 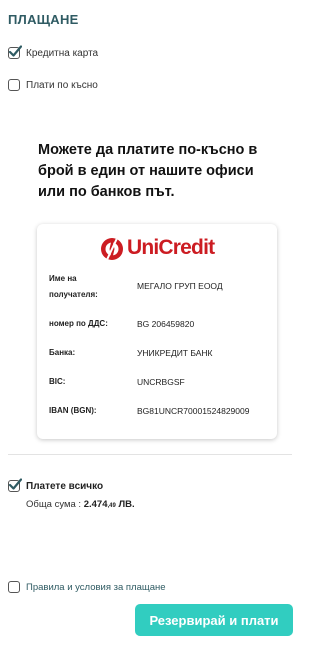 What do you see at coordinates (95, 504) in the screenshot?
I see `total-main: 2.474` at bounding box center [95, 504].